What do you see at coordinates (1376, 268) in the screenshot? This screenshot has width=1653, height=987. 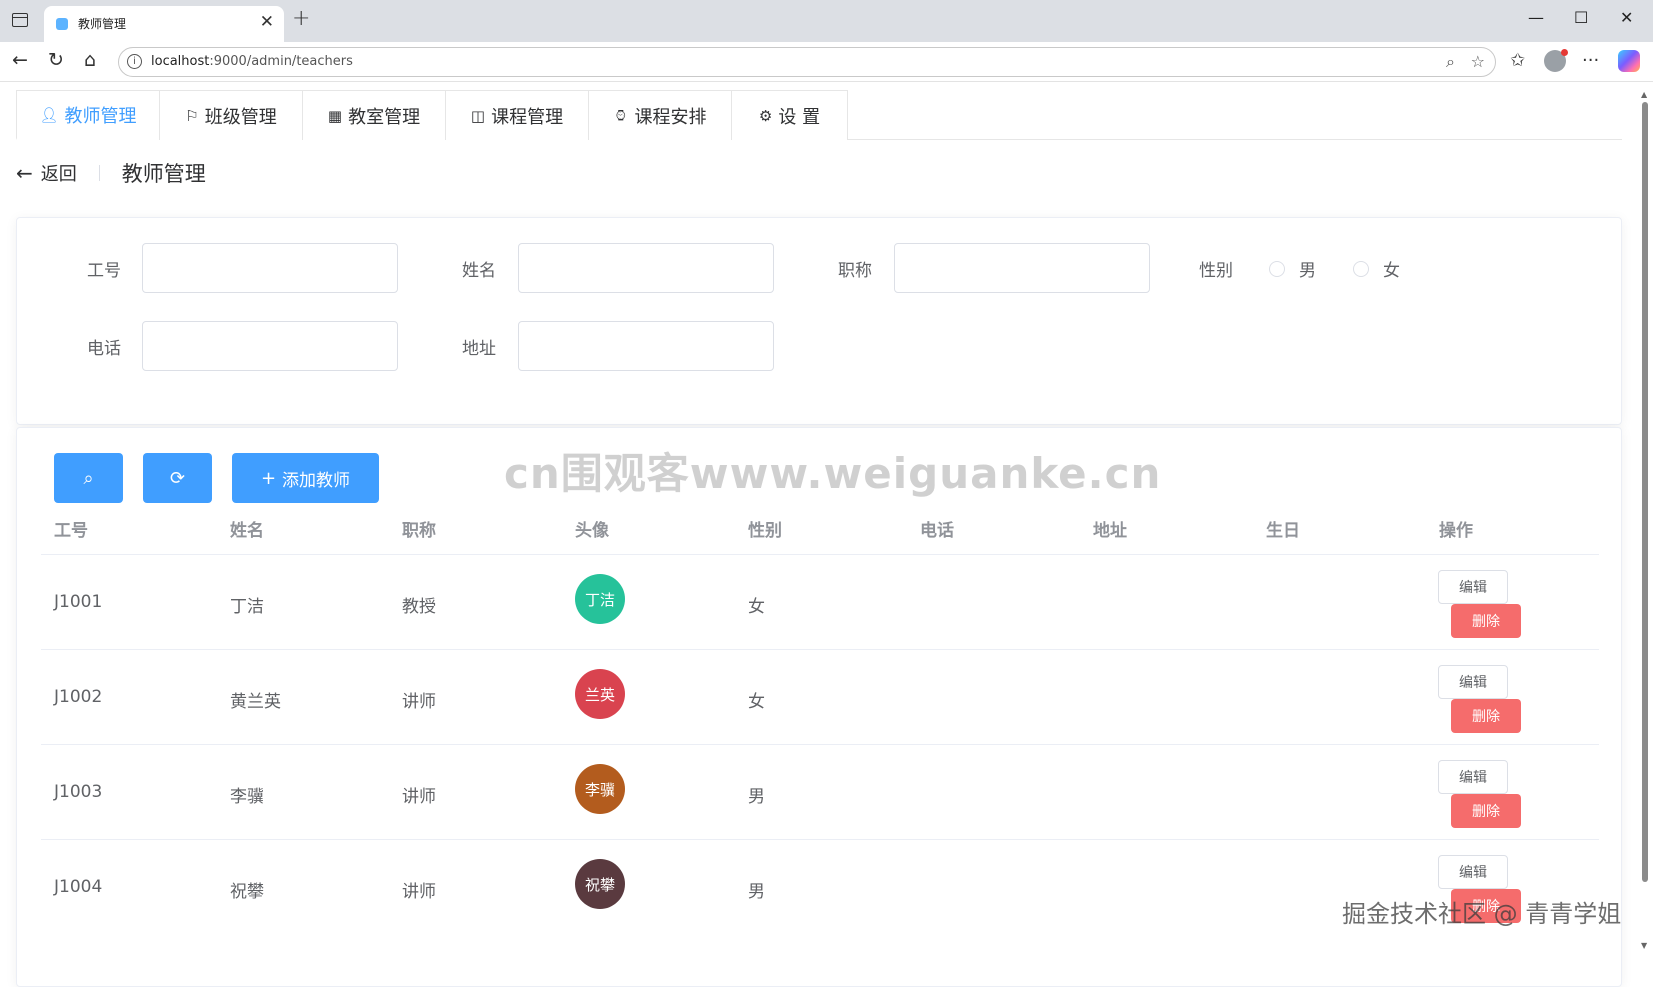 I see `gender-female-radio: 女` at bounding box center [1376, 268].